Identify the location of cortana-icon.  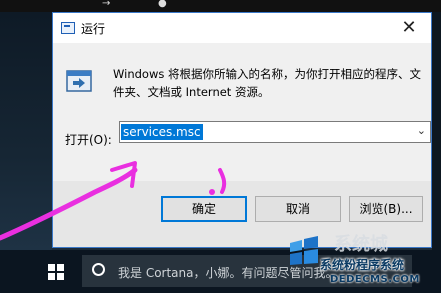
(98, 269).